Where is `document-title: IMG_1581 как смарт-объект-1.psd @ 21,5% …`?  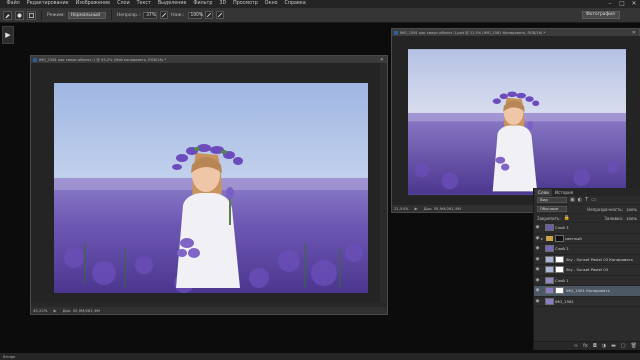 document-title: IMG_1581 как смарт-объект-1.psd @ 21,5% … is located at coordinates (473, 32).